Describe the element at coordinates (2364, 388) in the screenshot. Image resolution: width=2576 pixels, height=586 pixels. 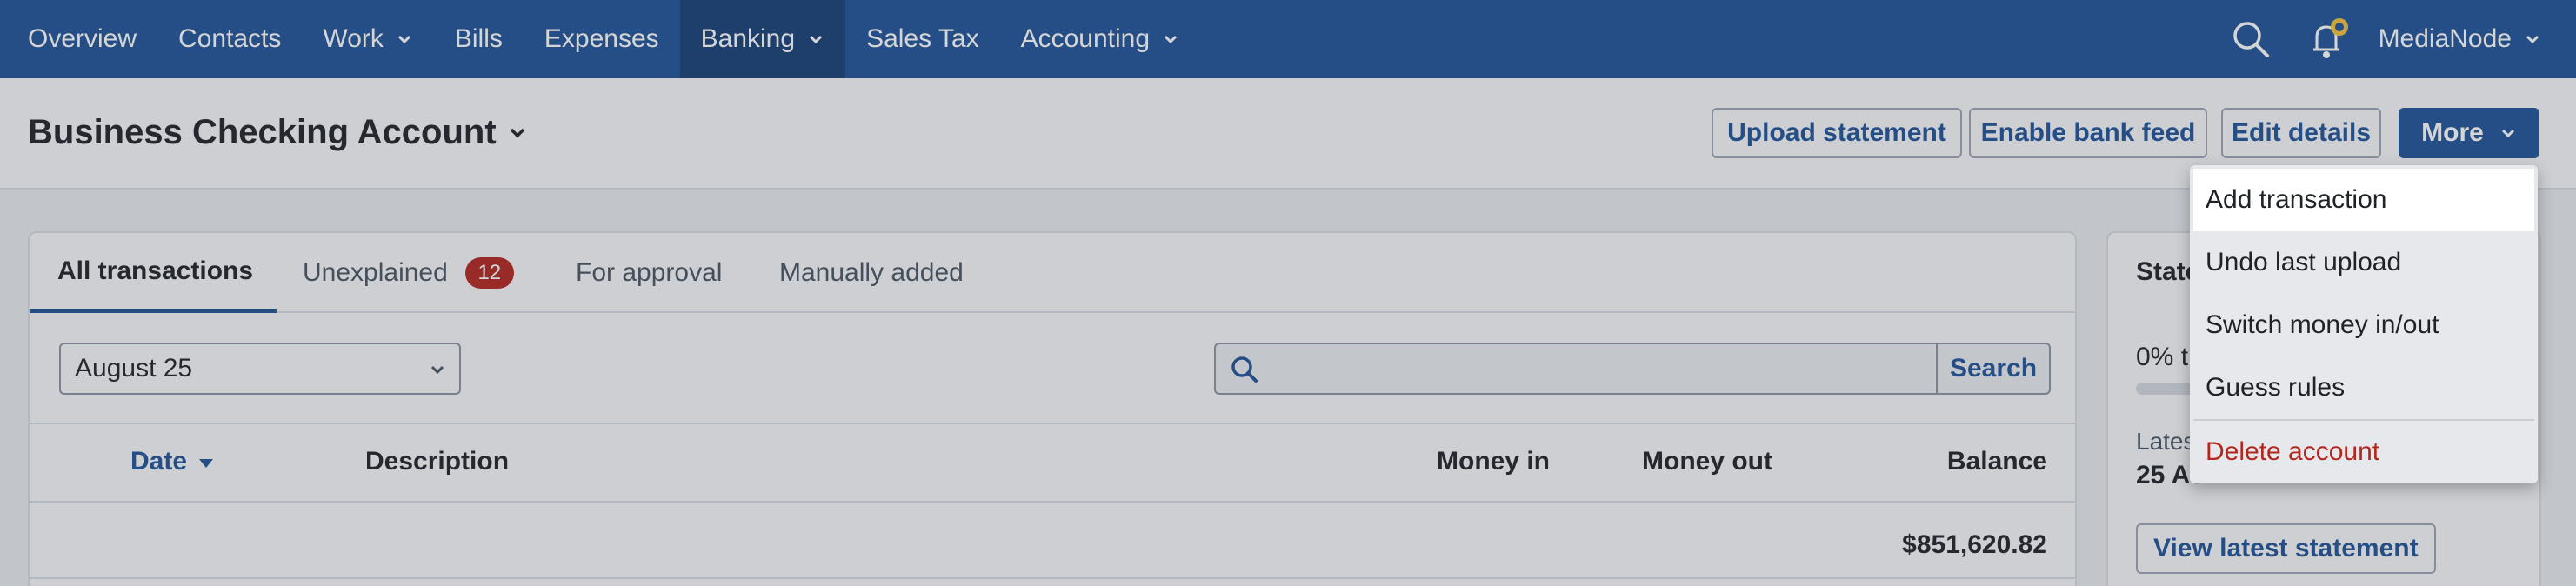
I see `menu-item-guess-rules: Guess rules` at that location.